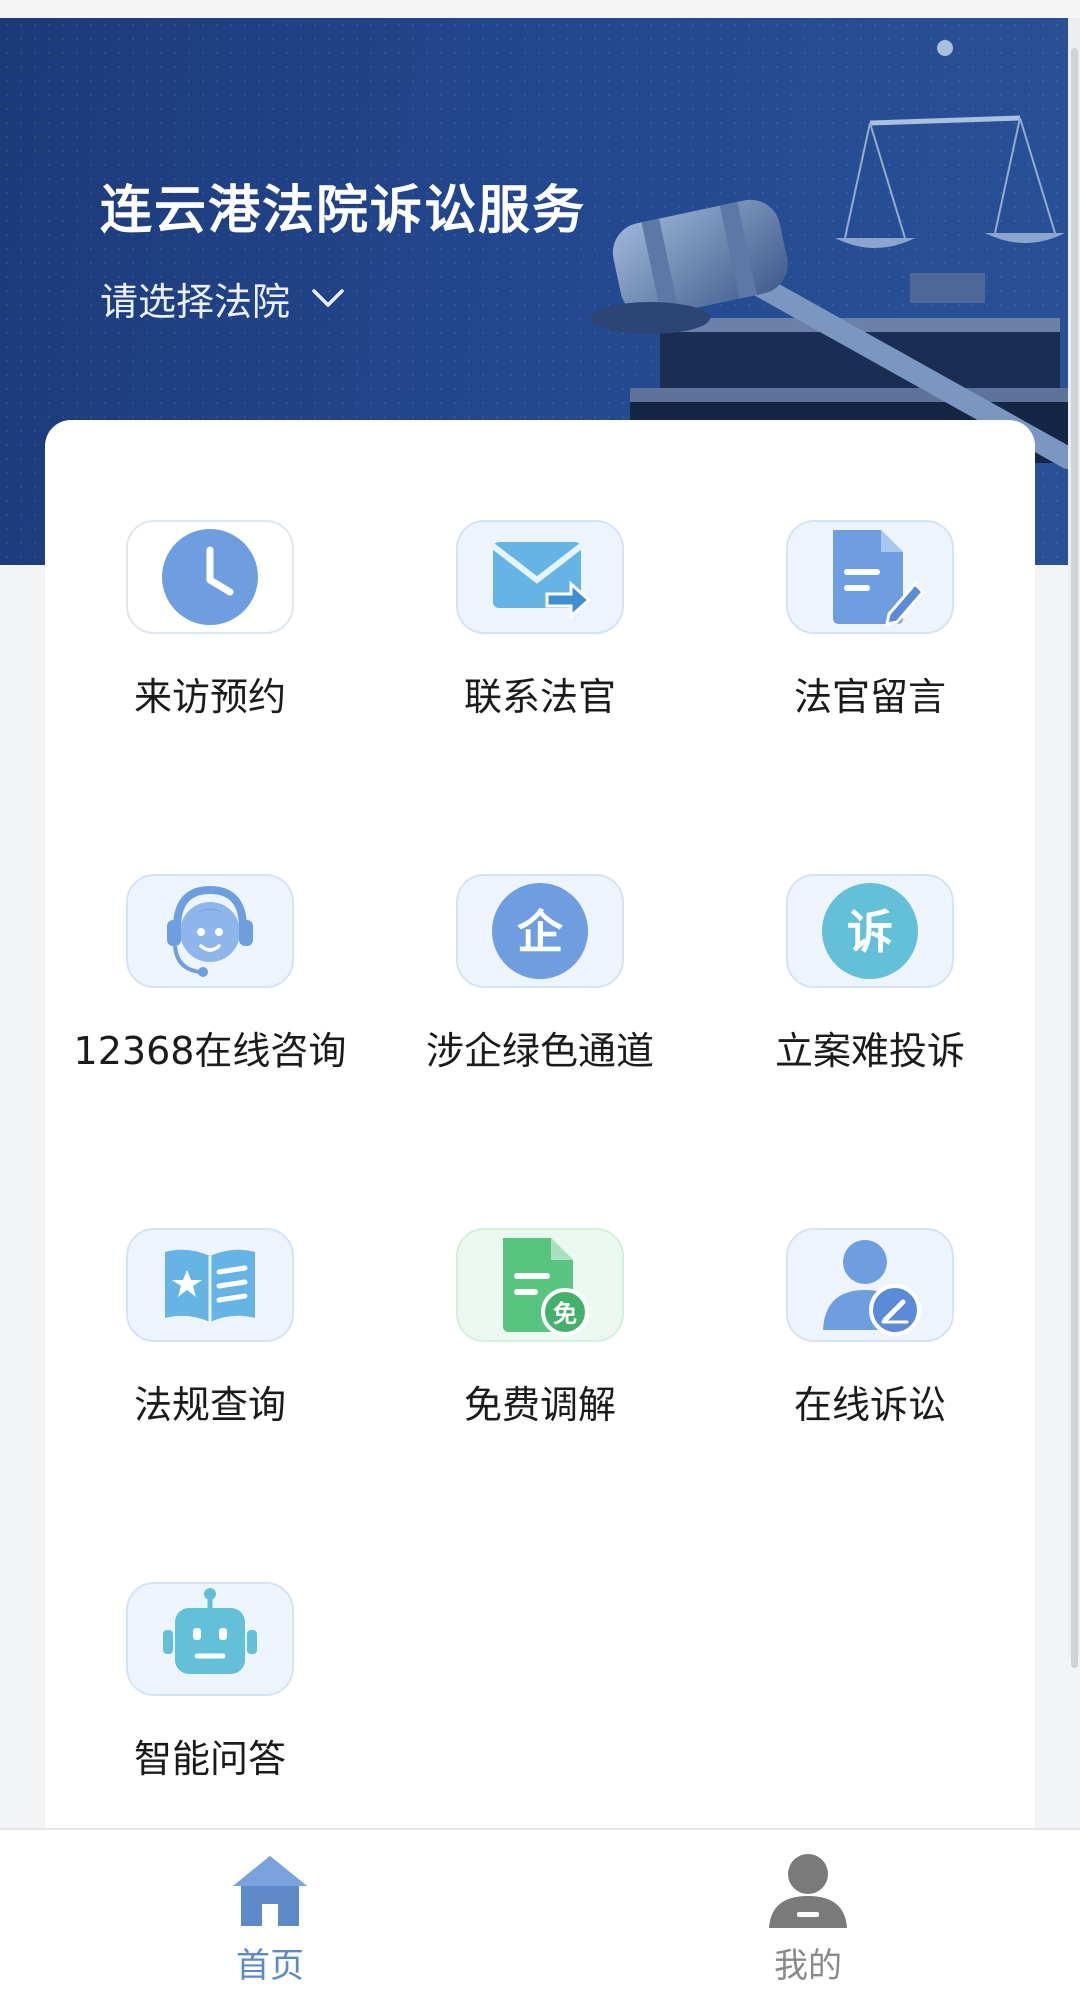 The height and width of the screenshot is (2011, 1080). Describe the element at coordinates (195, 301) in the screenshot. I see `court-selector-label: 请选择法院` at that location.